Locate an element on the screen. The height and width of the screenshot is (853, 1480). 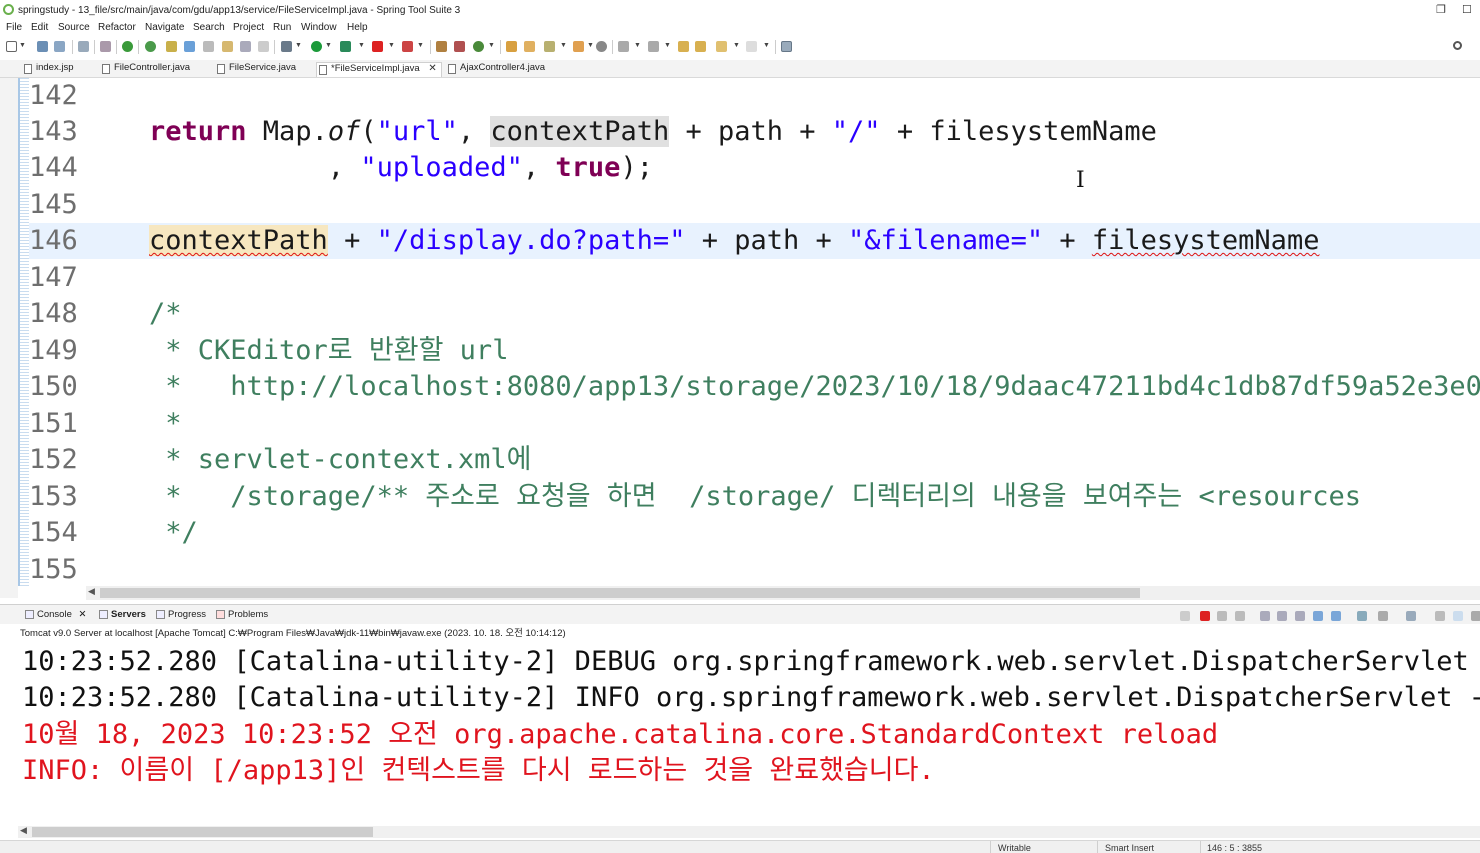
show-on-stderr-icon is located at coordinates (1336, 616).